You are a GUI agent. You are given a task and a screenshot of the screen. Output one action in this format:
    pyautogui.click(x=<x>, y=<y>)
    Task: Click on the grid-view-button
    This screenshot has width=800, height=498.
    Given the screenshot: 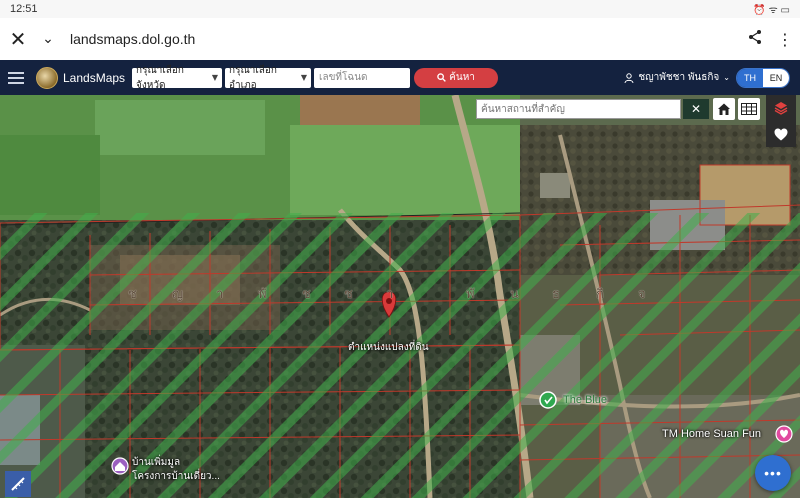 What is the action you would take?
    pyautogui.click(x=749, y=109)
    